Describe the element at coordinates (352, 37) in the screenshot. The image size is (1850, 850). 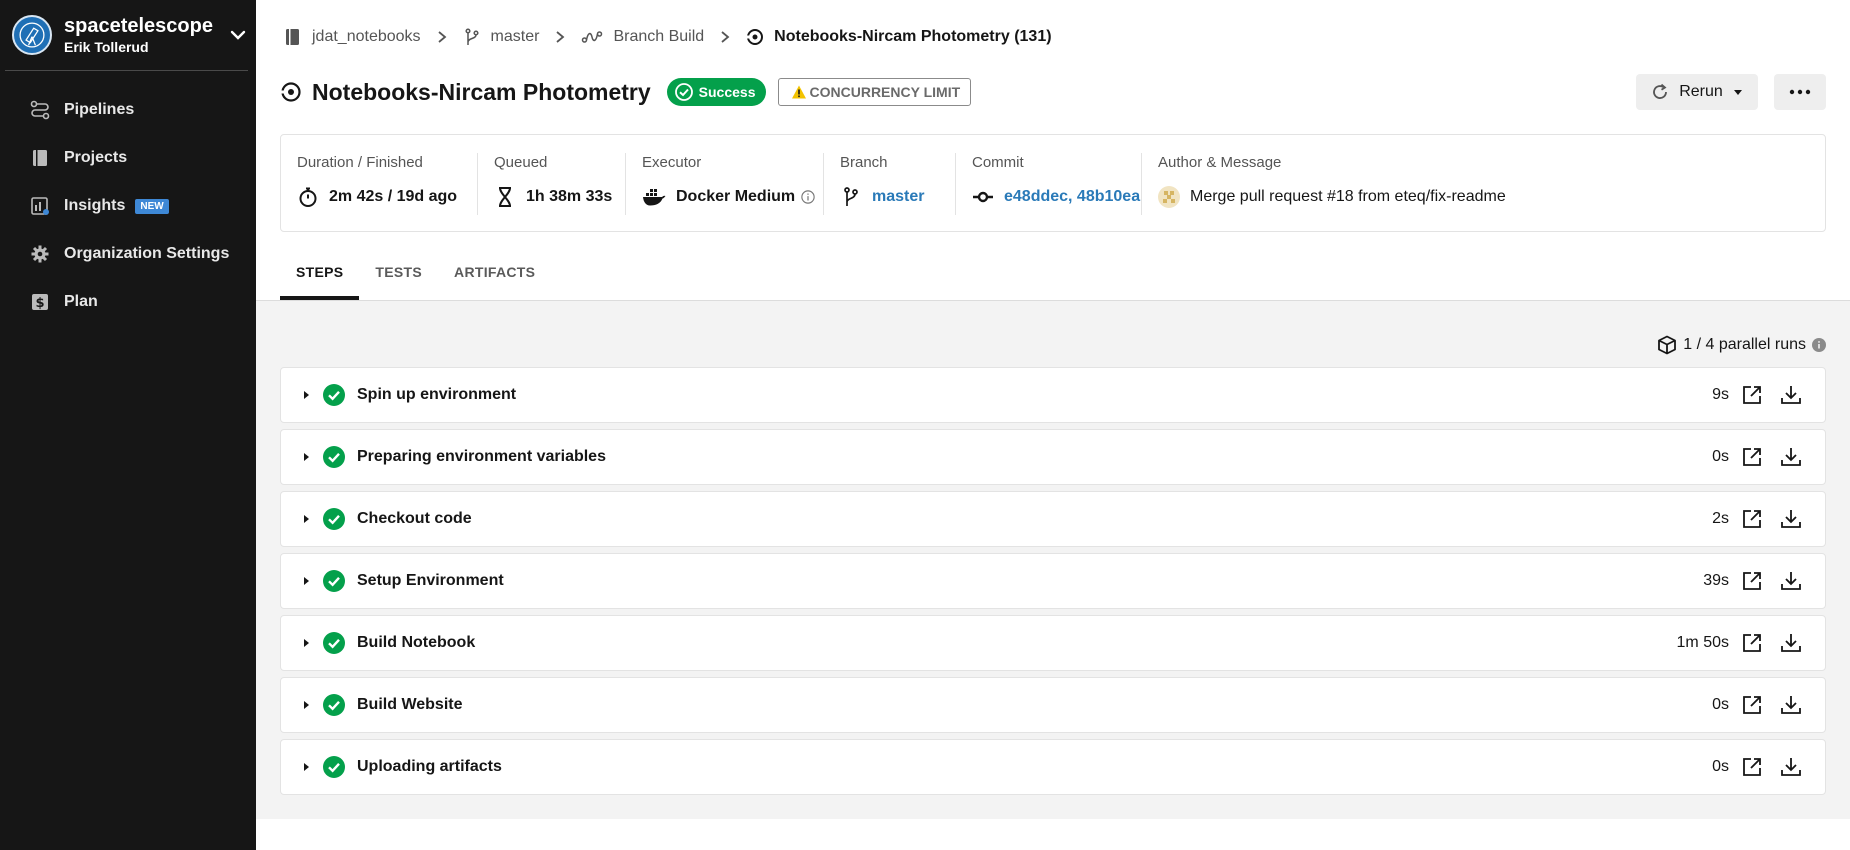
I see `breadcrumb-project: jdat_notebooks` at that location.